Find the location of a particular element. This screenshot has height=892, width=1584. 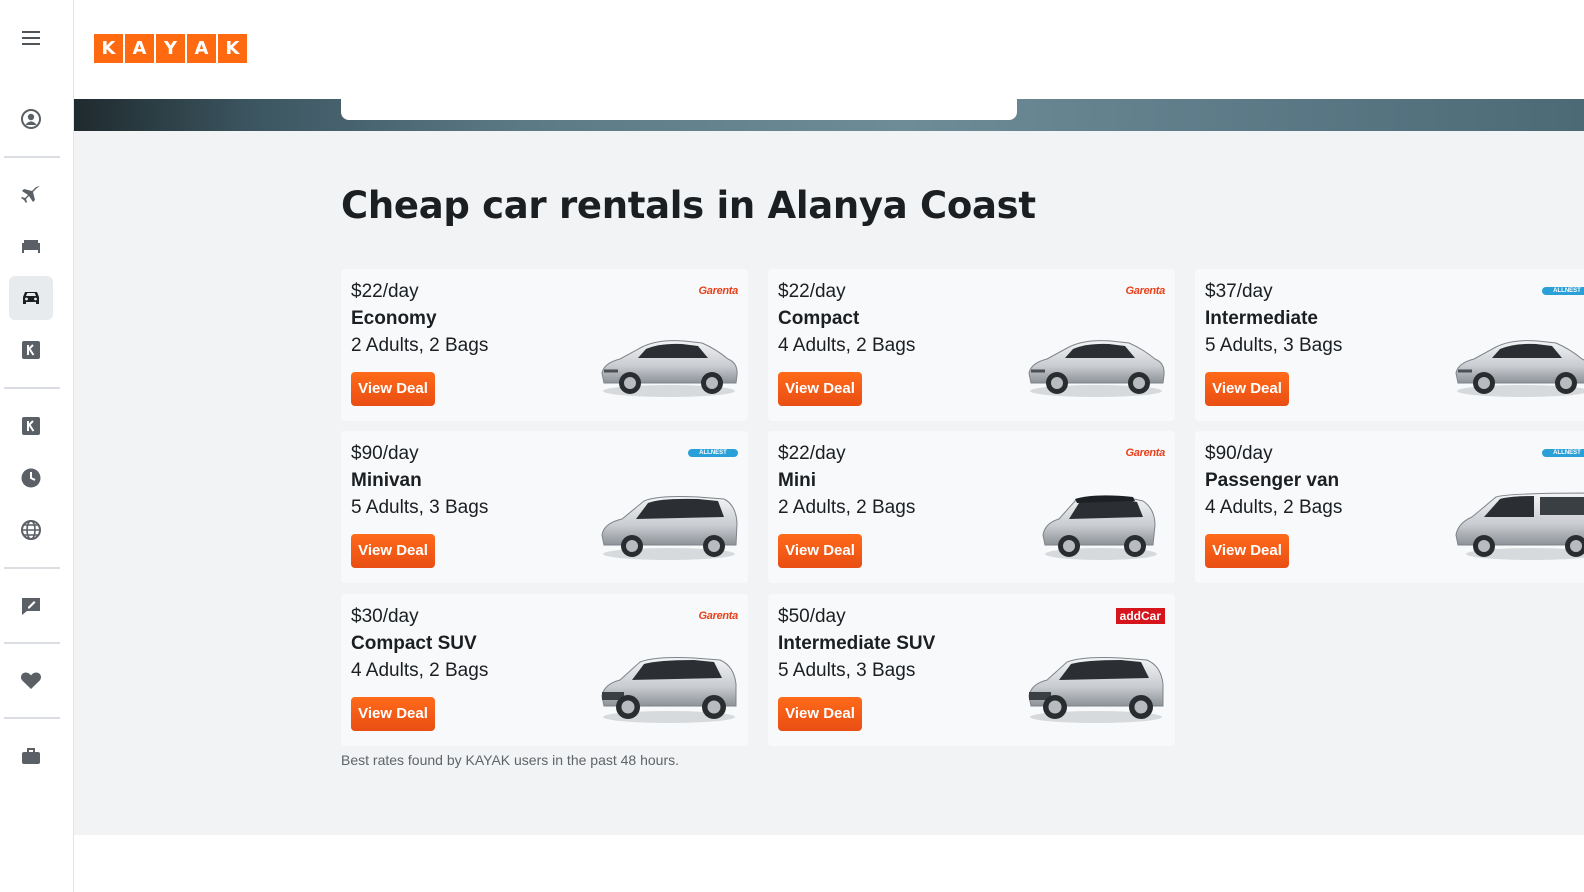

page-footer-area is located at coordinates (829, 863).